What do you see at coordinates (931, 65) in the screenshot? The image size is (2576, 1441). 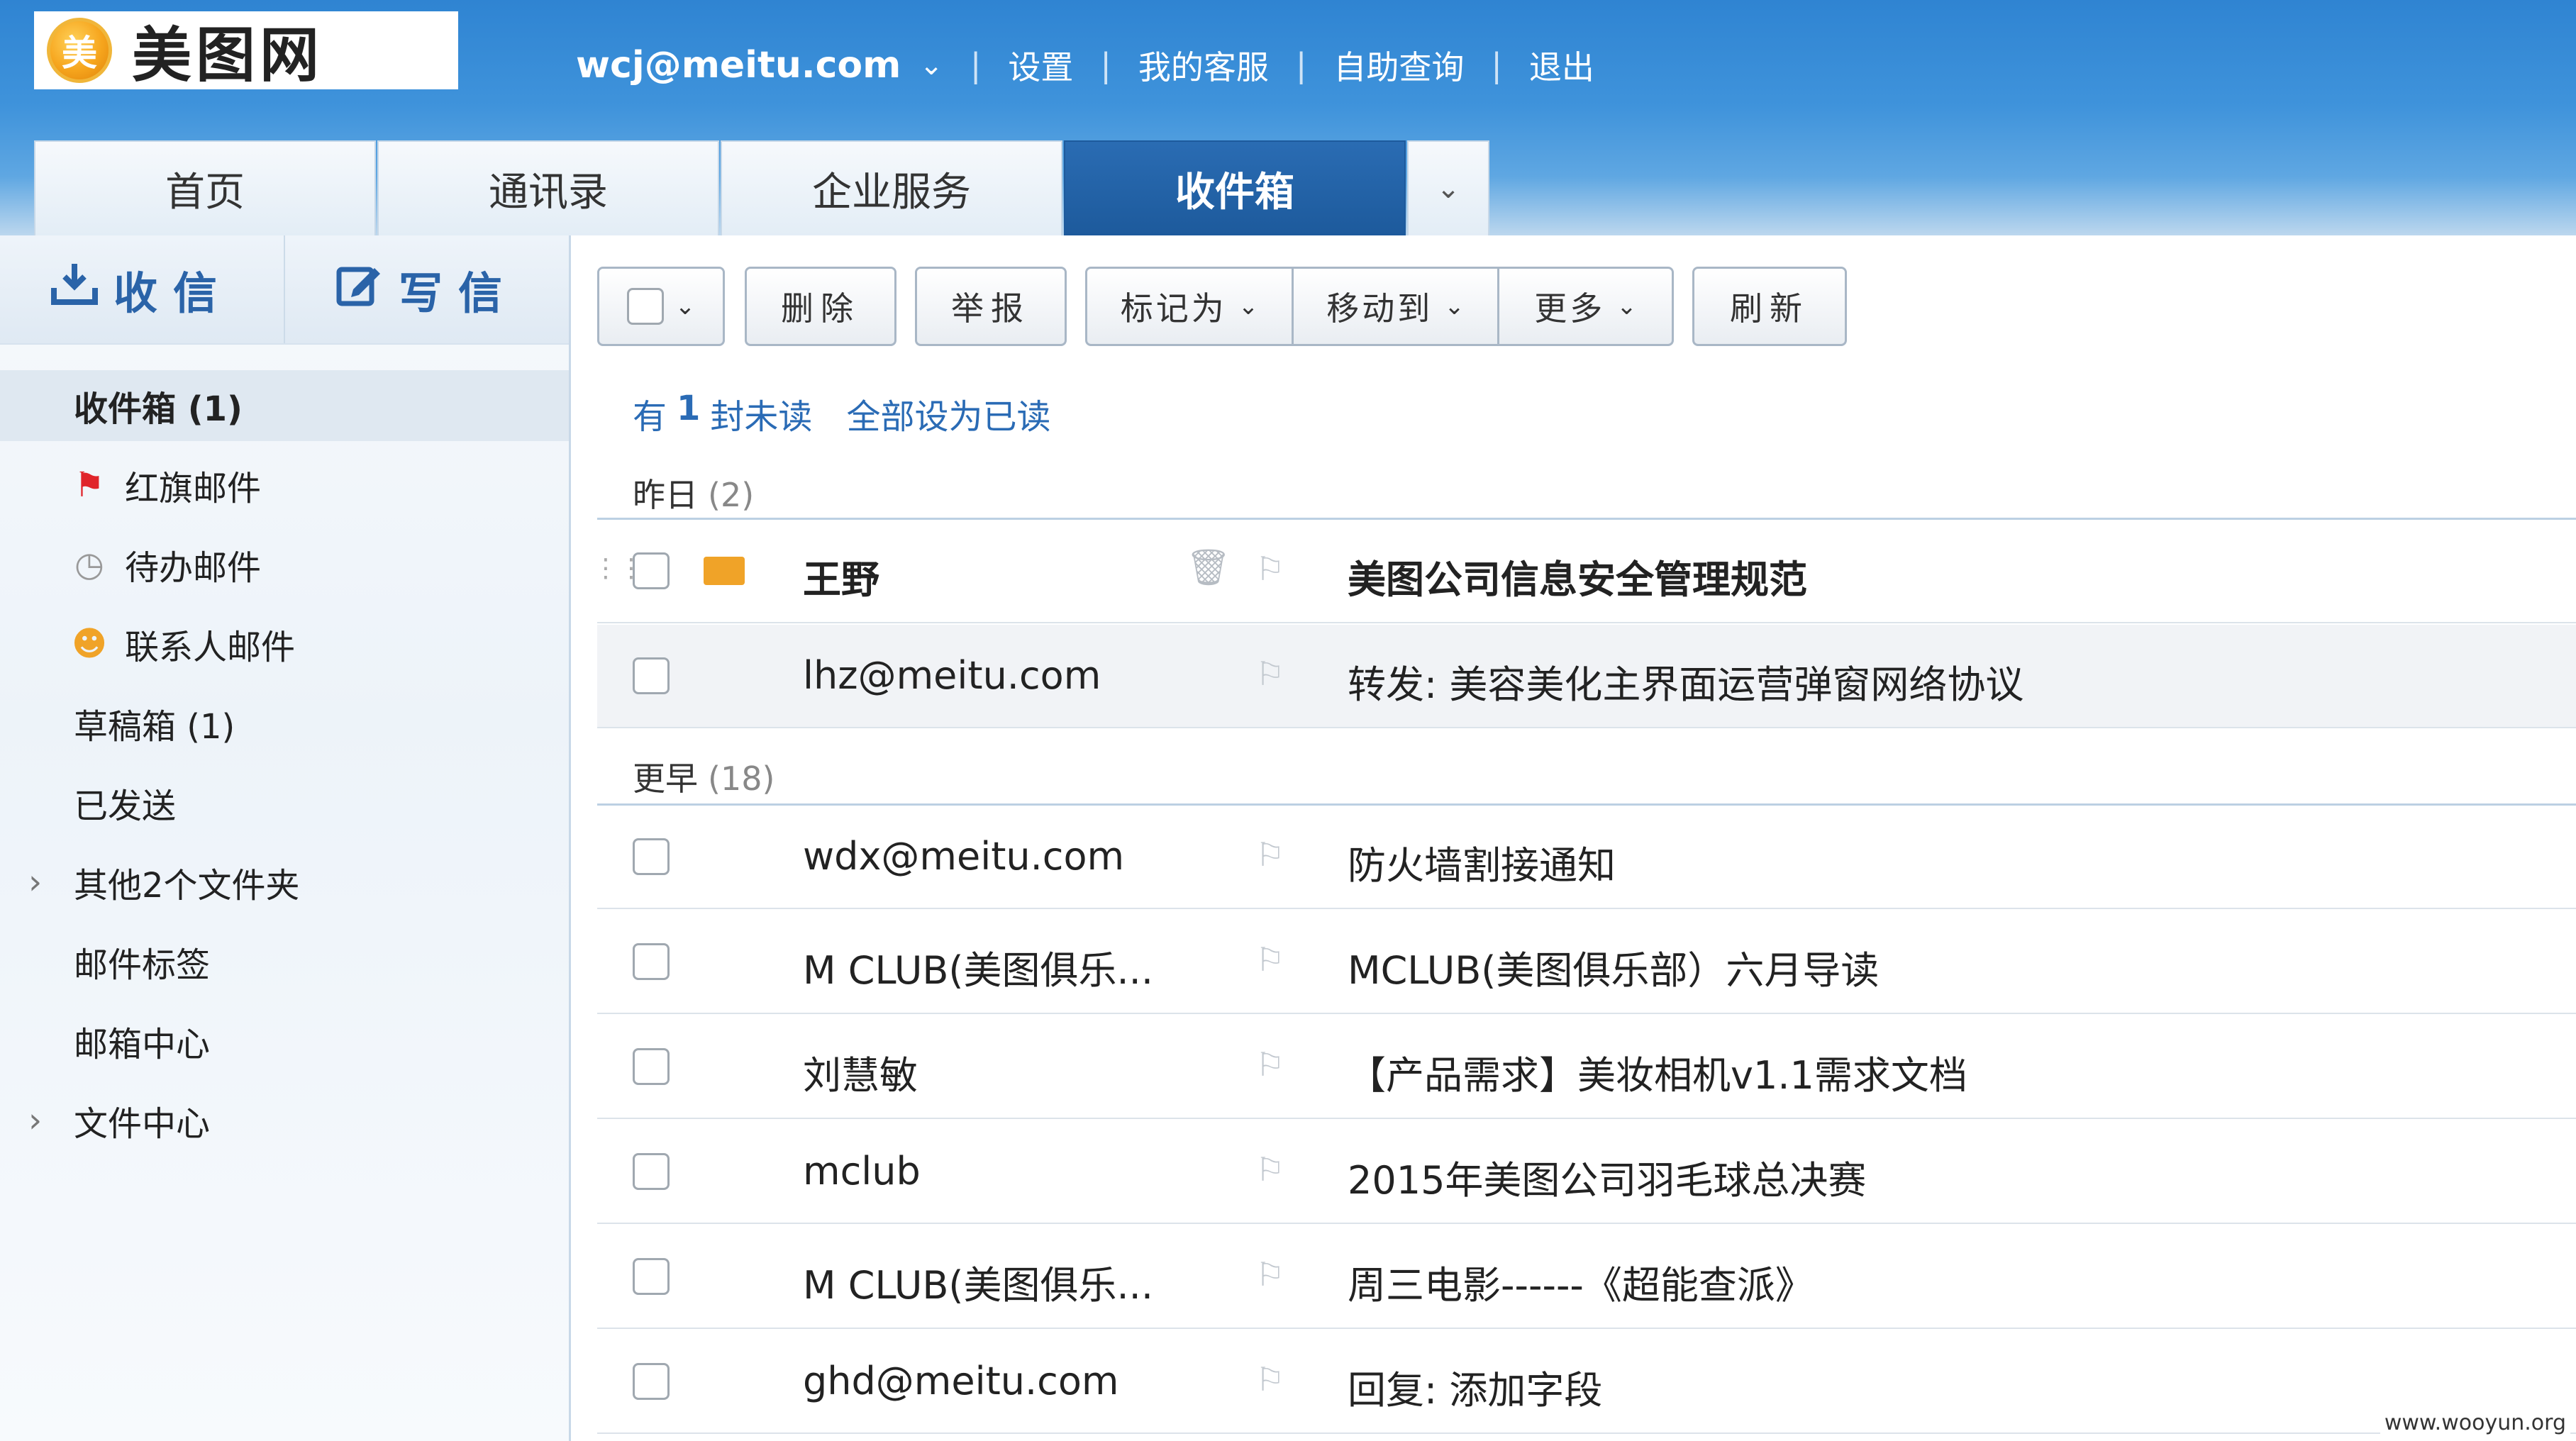 I see `account-chevron-down-icon: ⌄` at bounding box center [931, 65].